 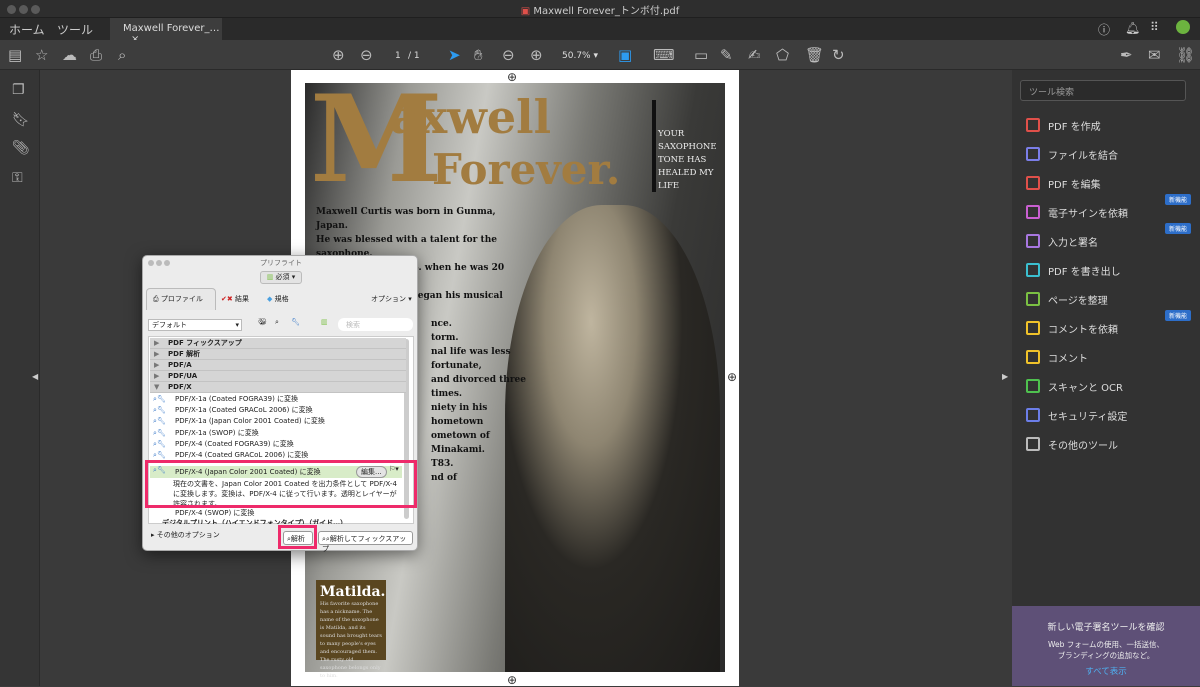 I want to click on profile-group: ▶ PDF/UA, so click(x=278, y=376).